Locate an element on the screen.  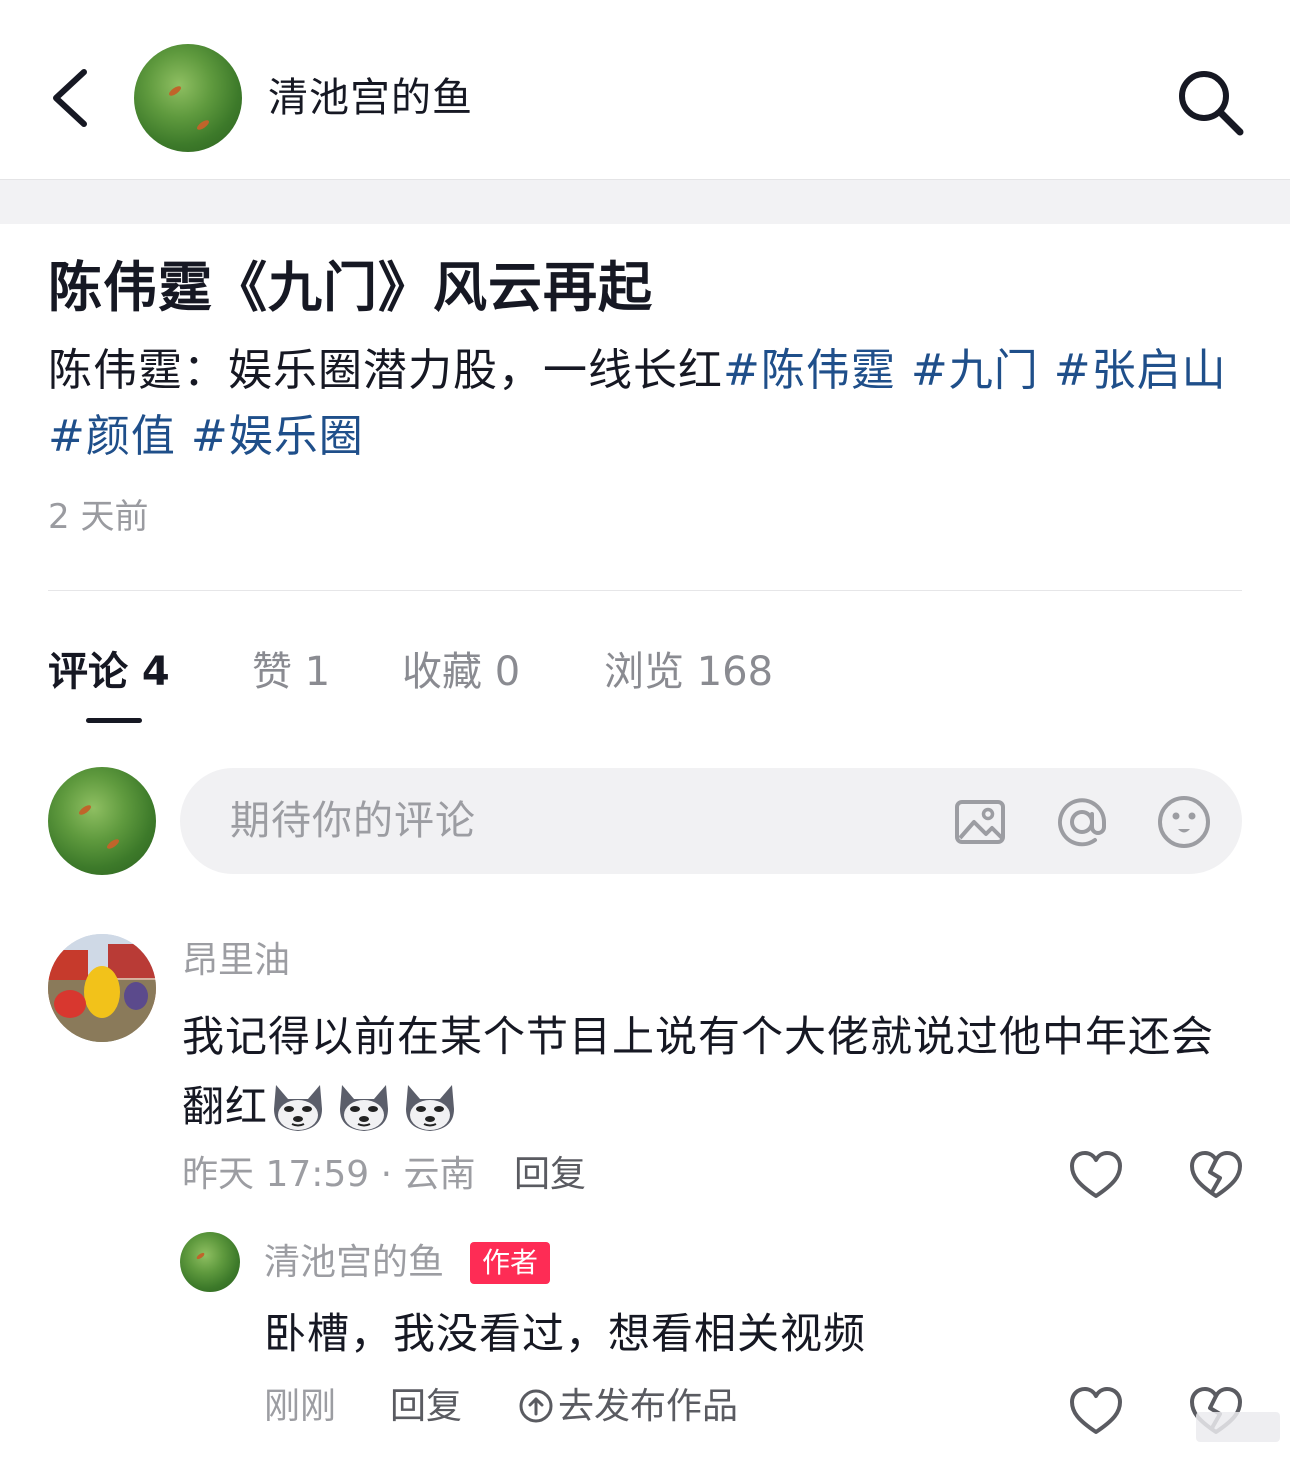
tab-comments: 评论 4 is located at coordinates (109, 672).